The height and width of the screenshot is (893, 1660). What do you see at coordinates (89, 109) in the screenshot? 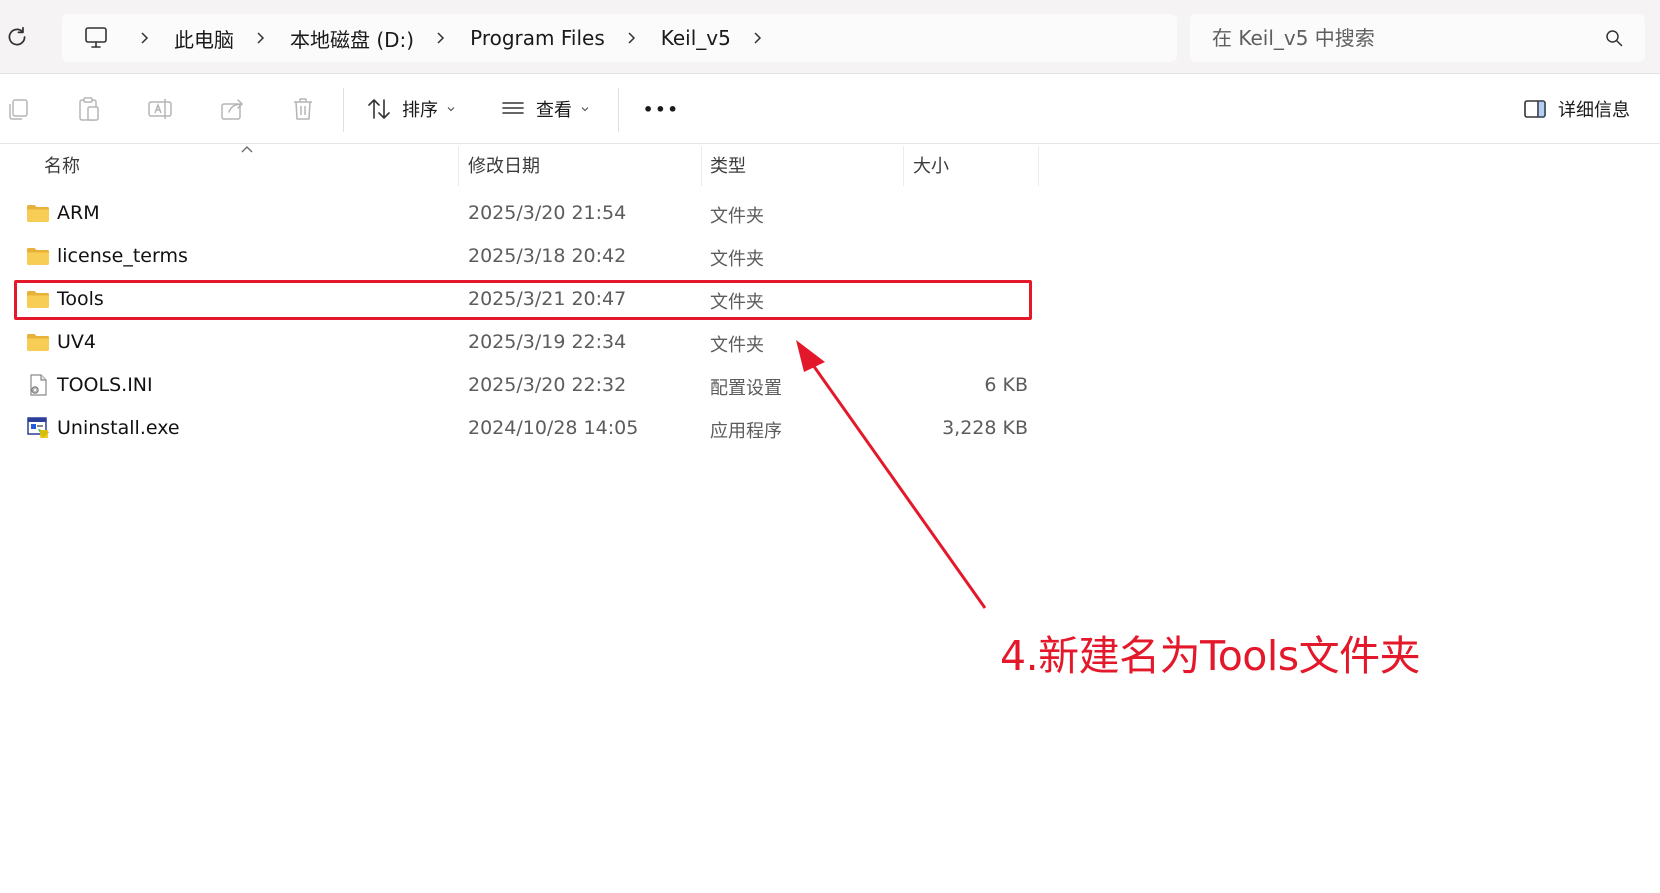
I see `paste-icon` at bounding box center [89, 109].